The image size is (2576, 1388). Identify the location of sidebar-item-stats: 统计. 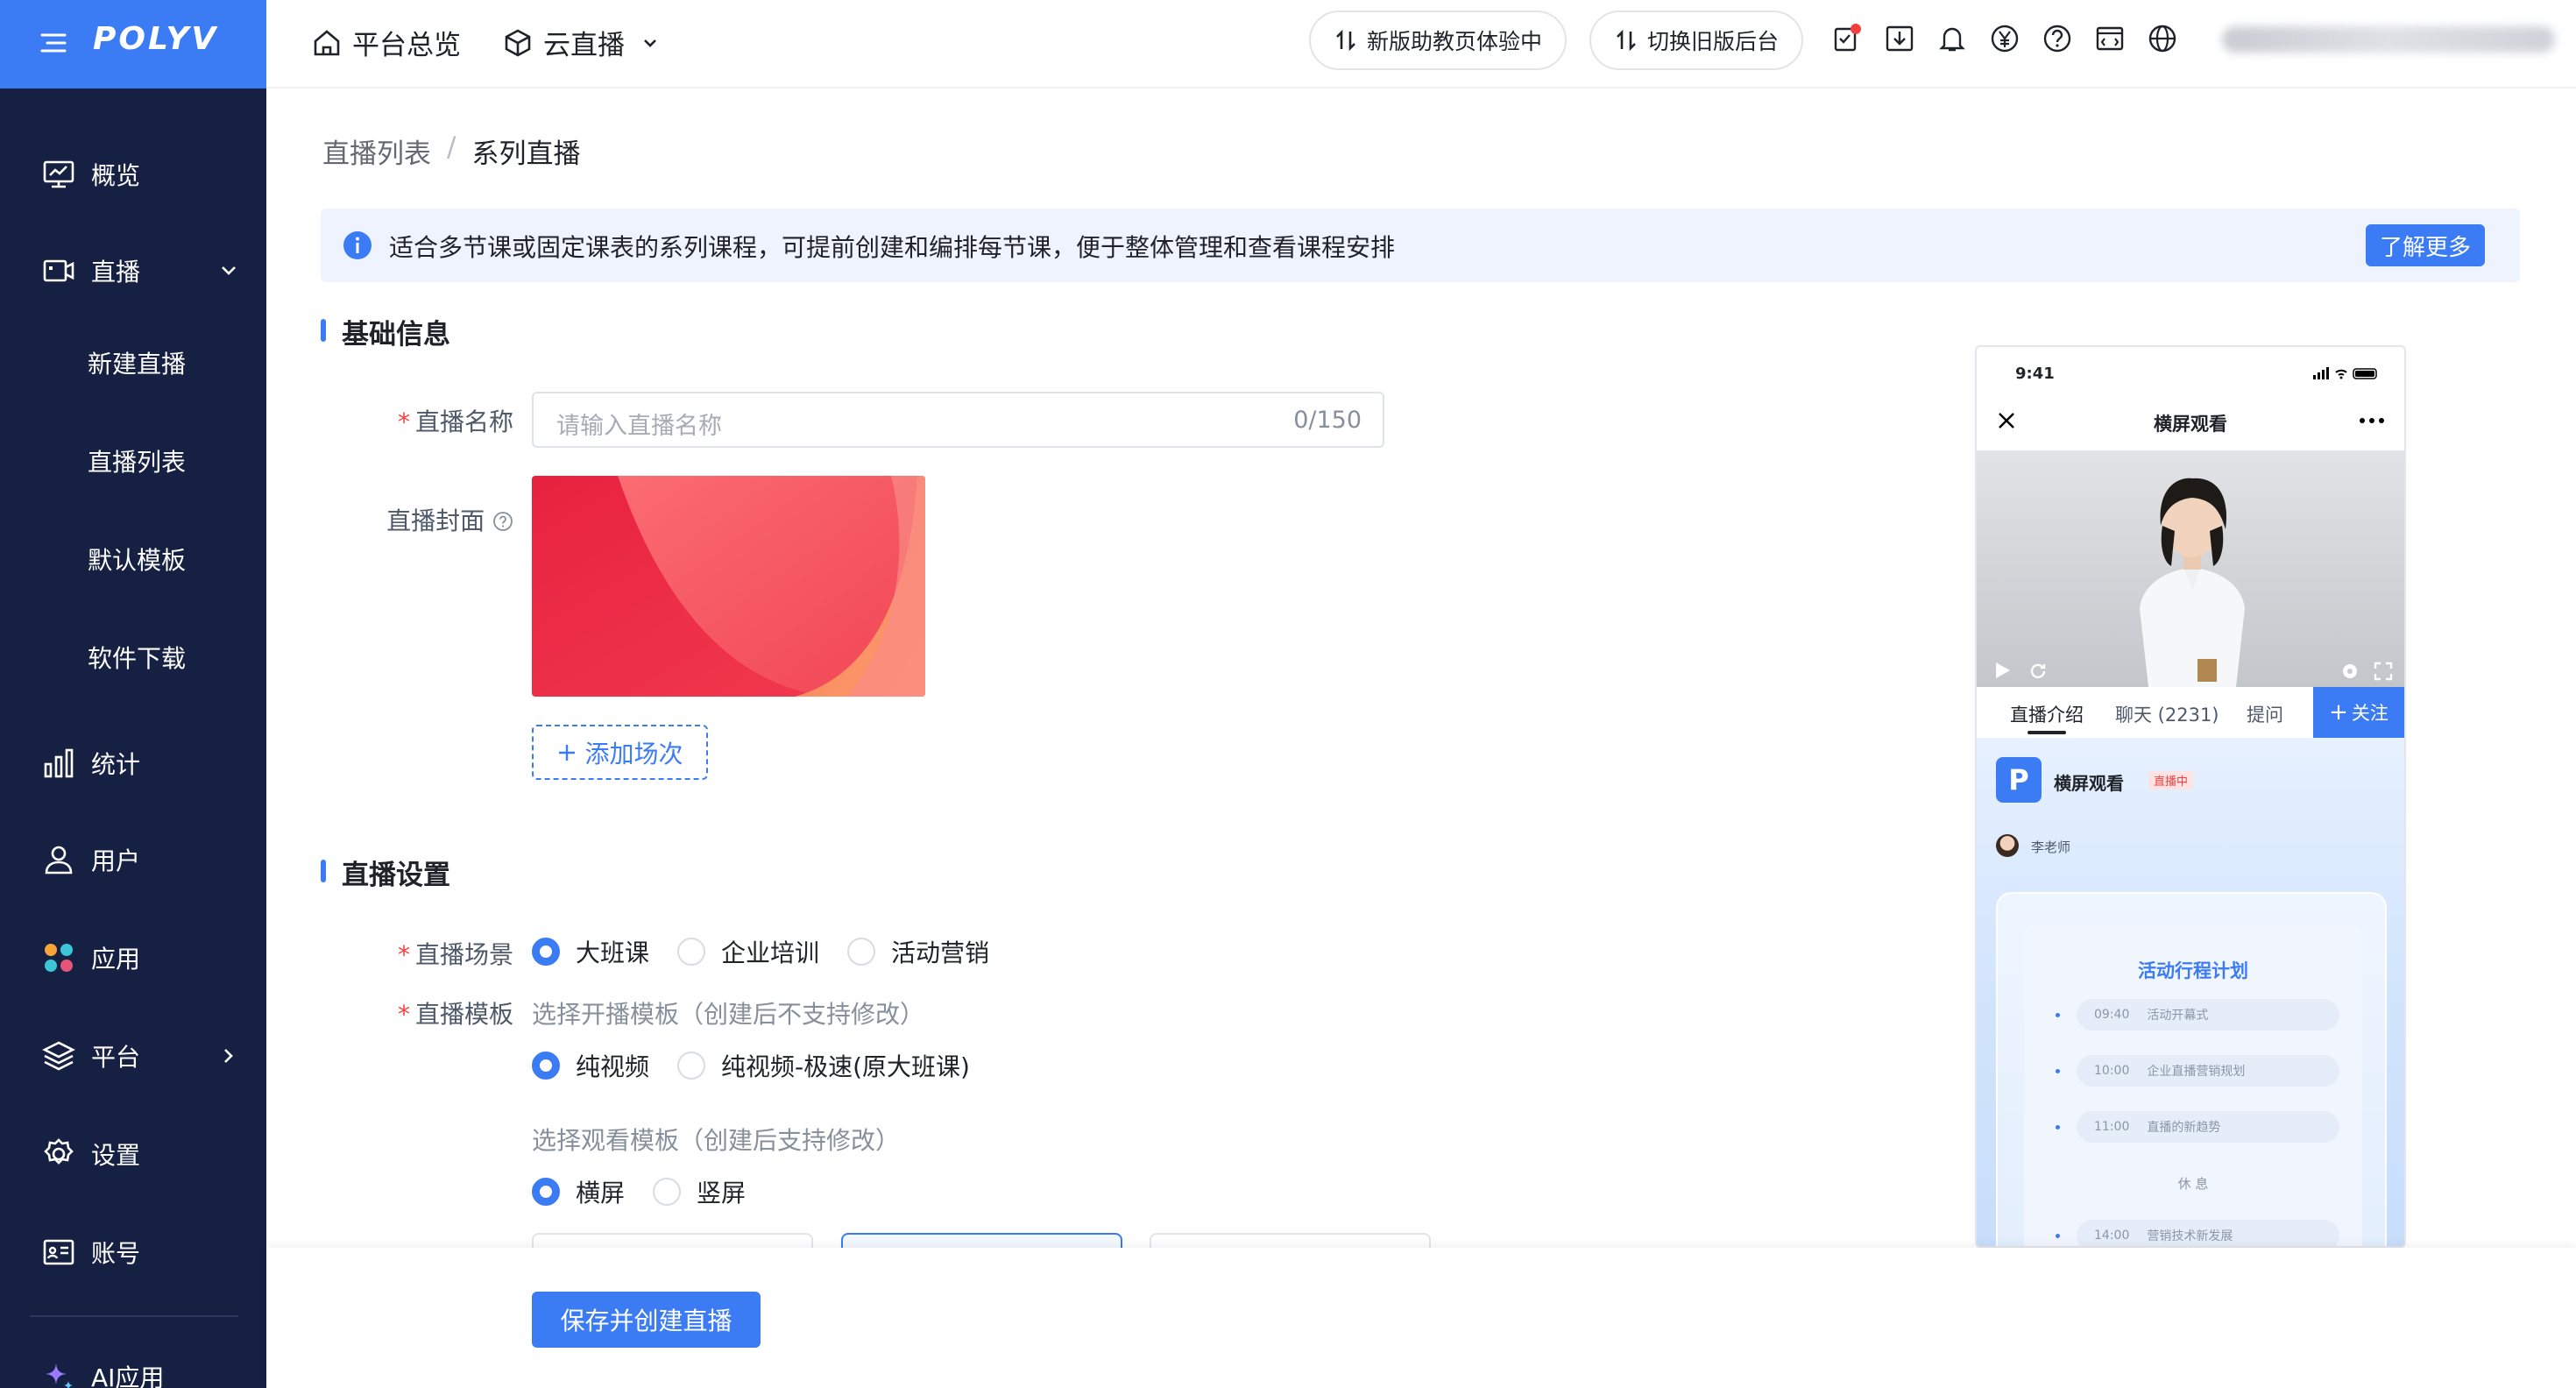
(133, 764).